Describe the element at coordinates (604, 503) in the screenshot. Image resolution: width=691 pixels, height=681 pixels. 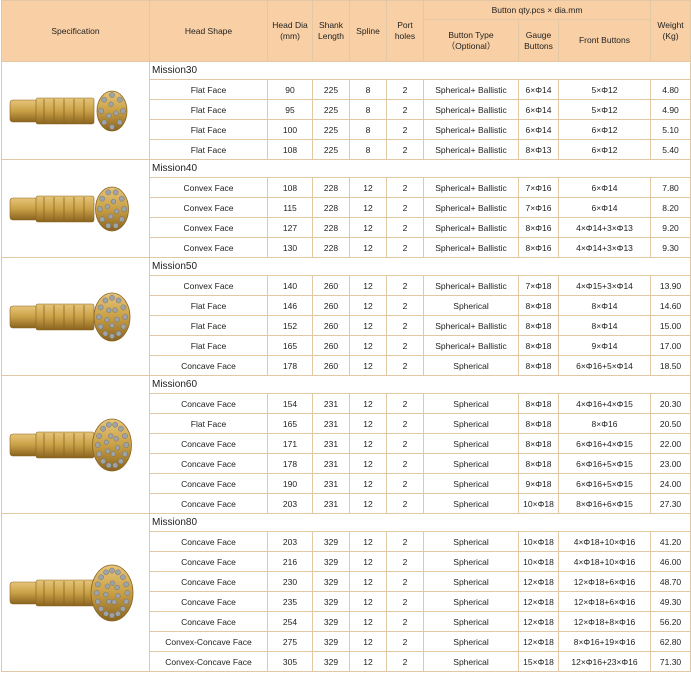
I see `front-buttons-cell: 8×Φ16+6×Φ15` at that location.